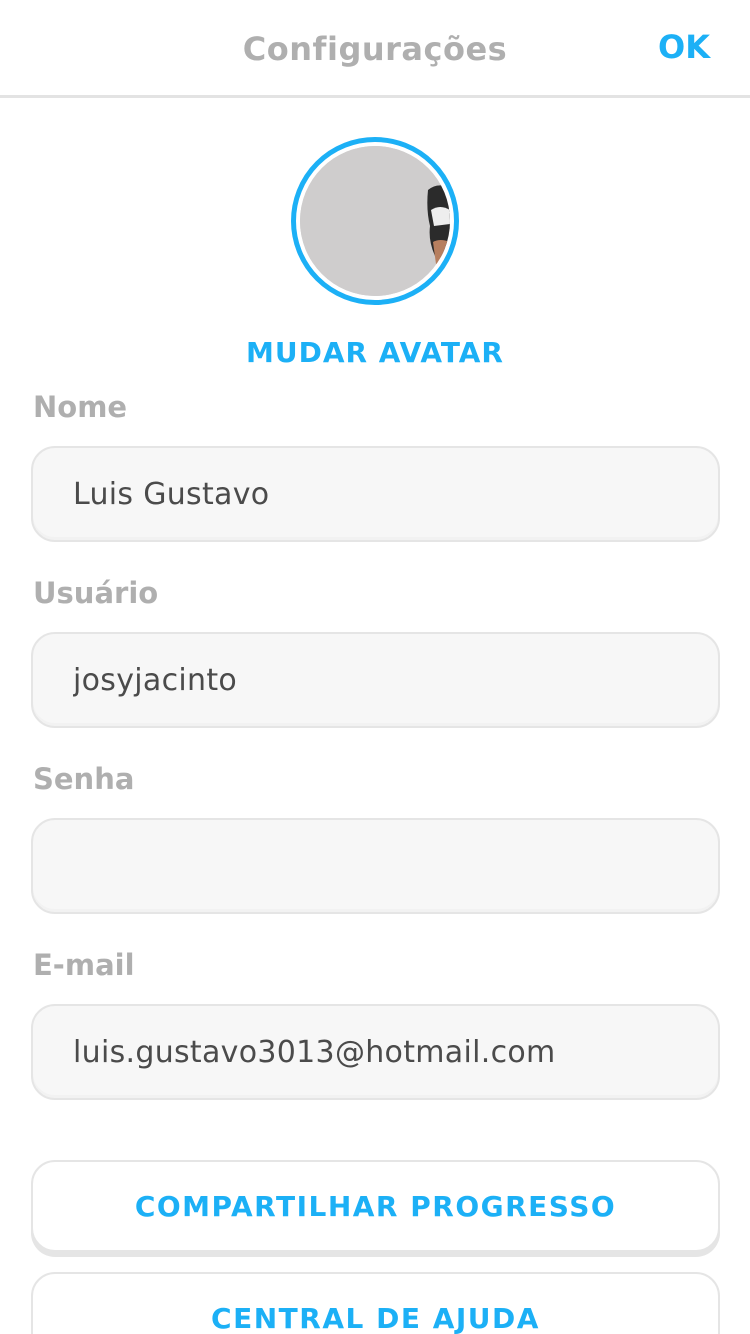 The image size is (750, 1334). I want to click on password-field, so click(375, 866).